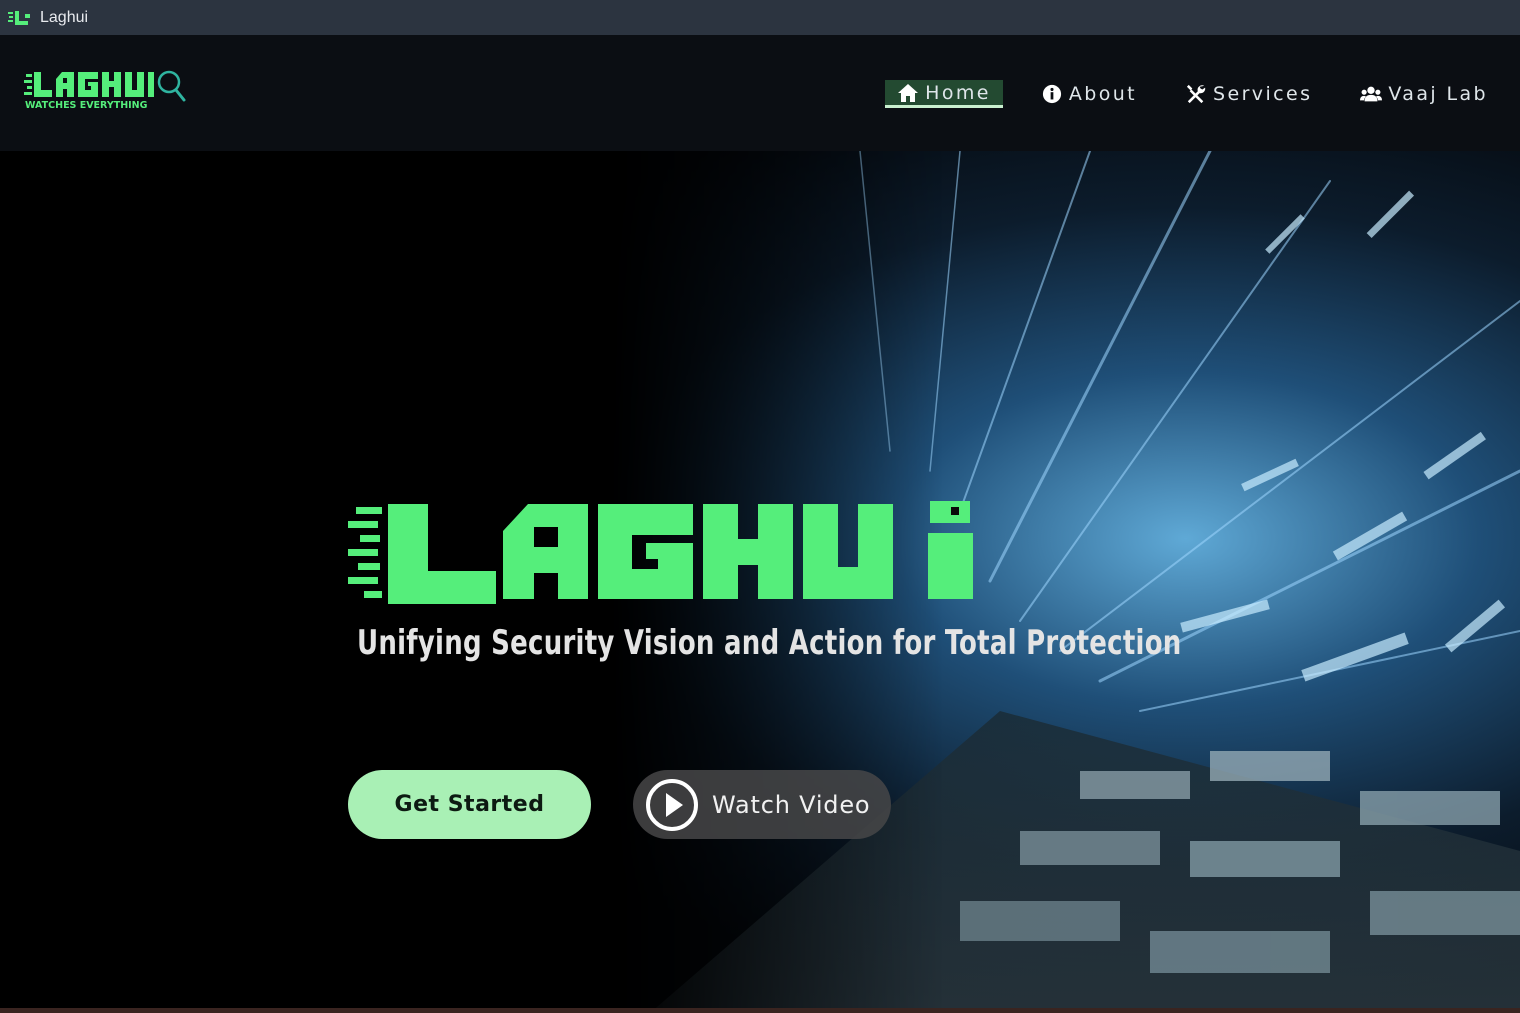 The height and width of the screenshot is (1013, 1520). I want to click on window-titlebar: Laghui, so click(760, 17).